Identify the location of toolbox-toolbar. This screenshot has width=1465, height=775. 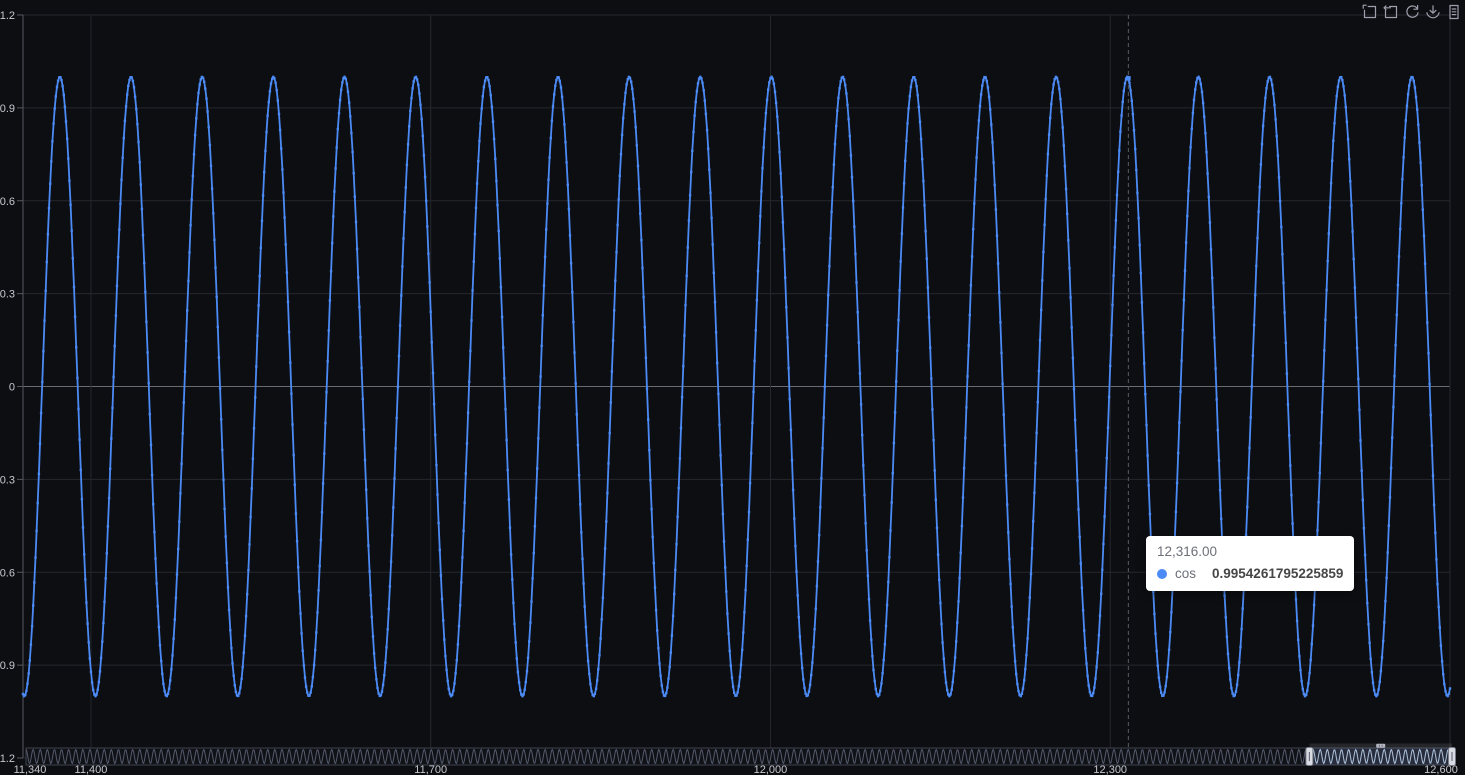
(1412, 12).